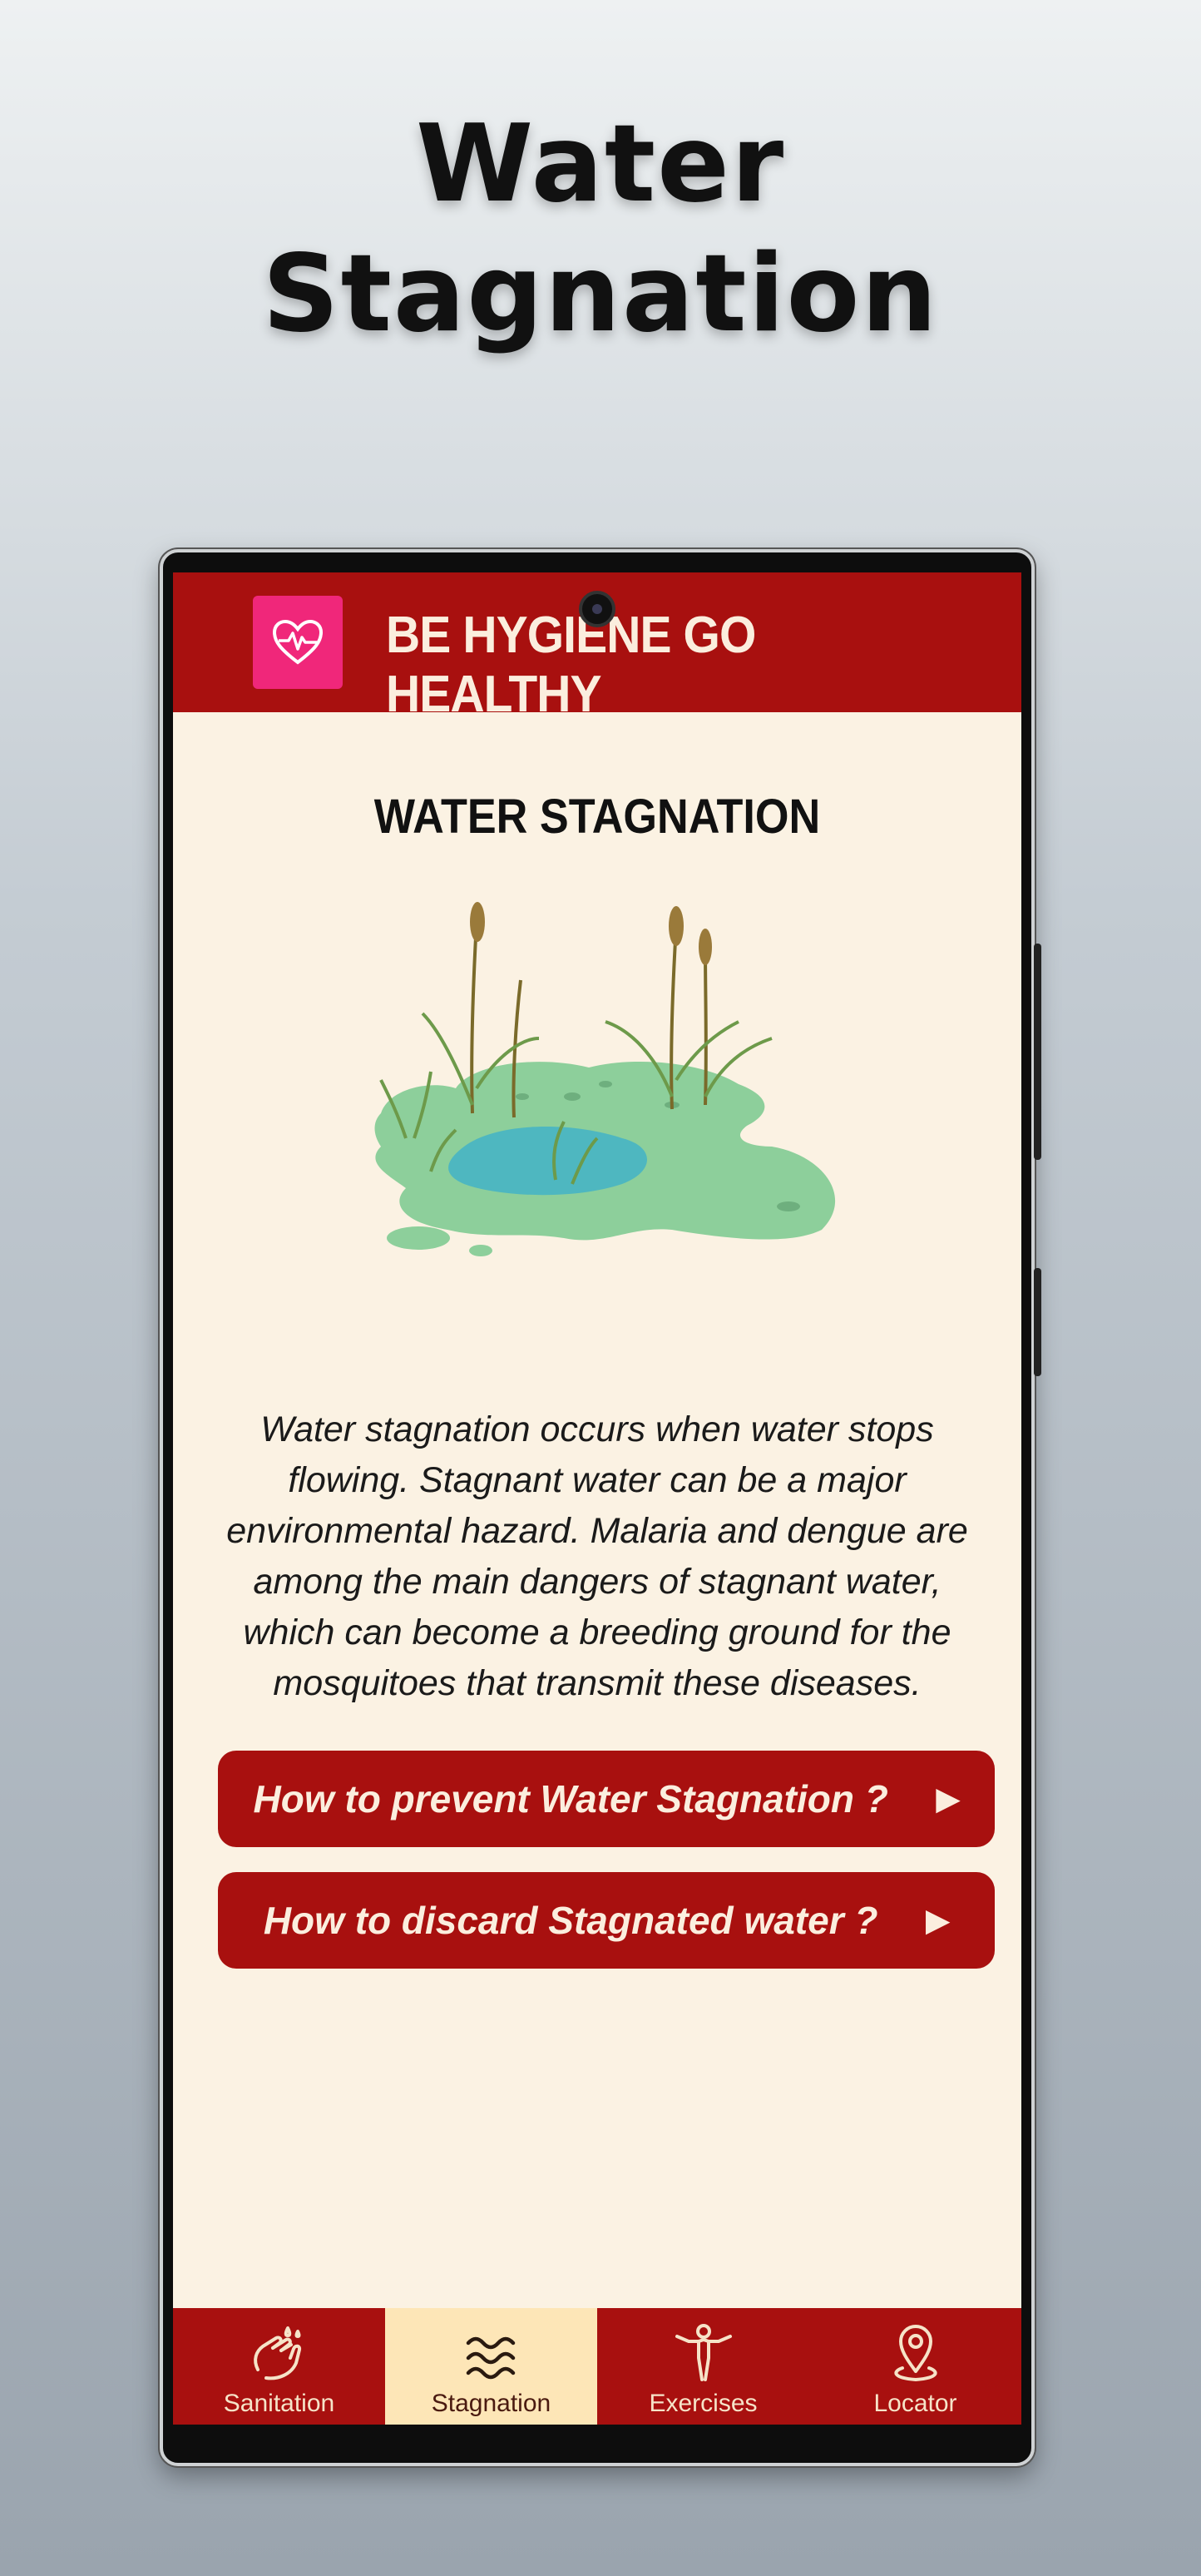 The width and height of the screenshot is (1201, 2576). I want to click on prevent-stagnation-label: How to prevent Water Stagnation ?, so click(570, 1799).